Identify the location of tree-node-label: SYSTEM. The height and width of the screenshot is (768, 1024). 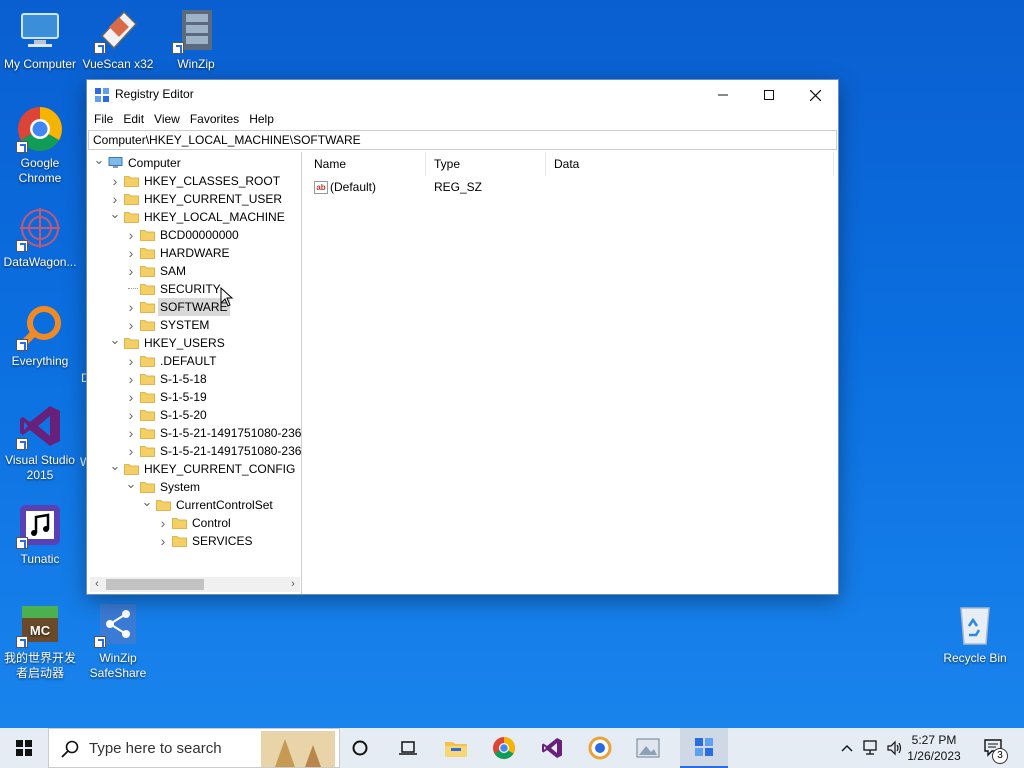
(185, 325).